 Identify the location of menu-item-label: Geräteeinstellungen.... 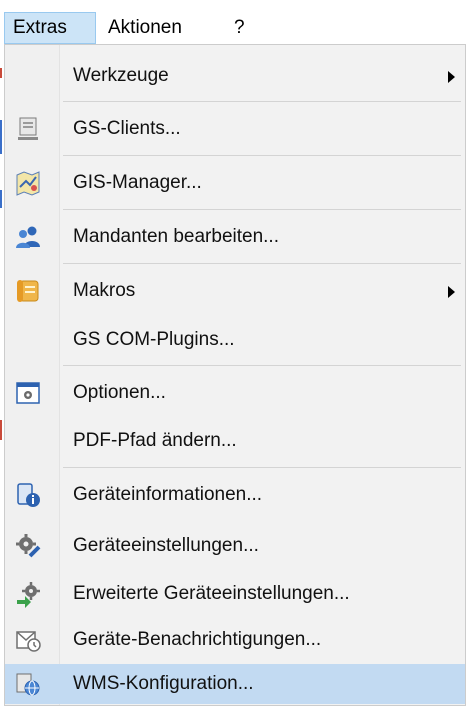
(166, 545).